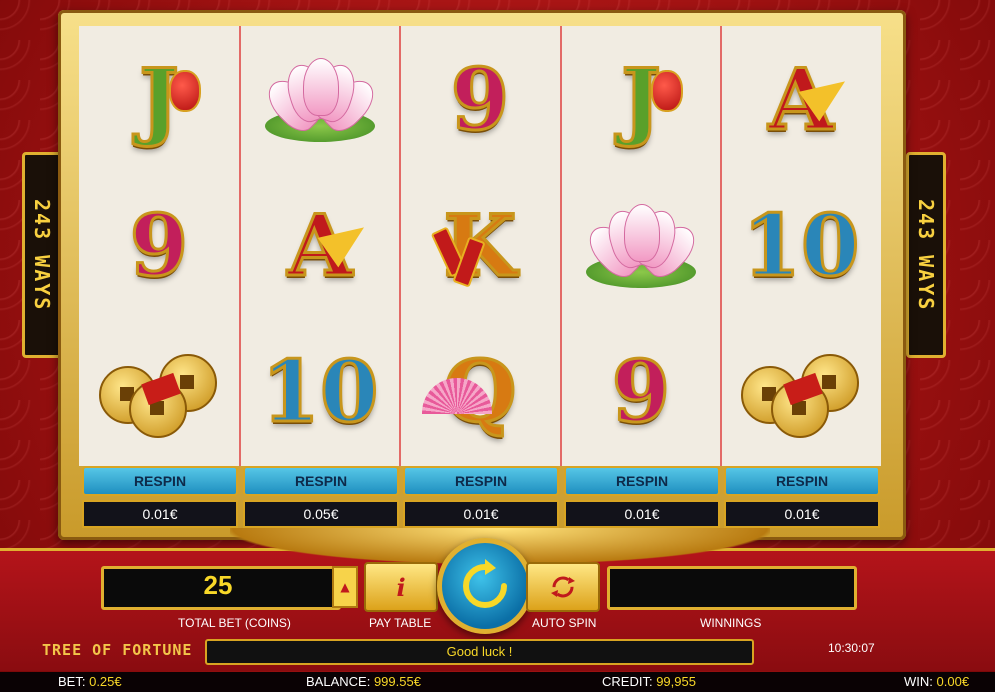 The image size is (995, 692). Describe the element at coordinates (731, 623) in the screenshot. I see `winnings-label: WINNINGS` at that location.